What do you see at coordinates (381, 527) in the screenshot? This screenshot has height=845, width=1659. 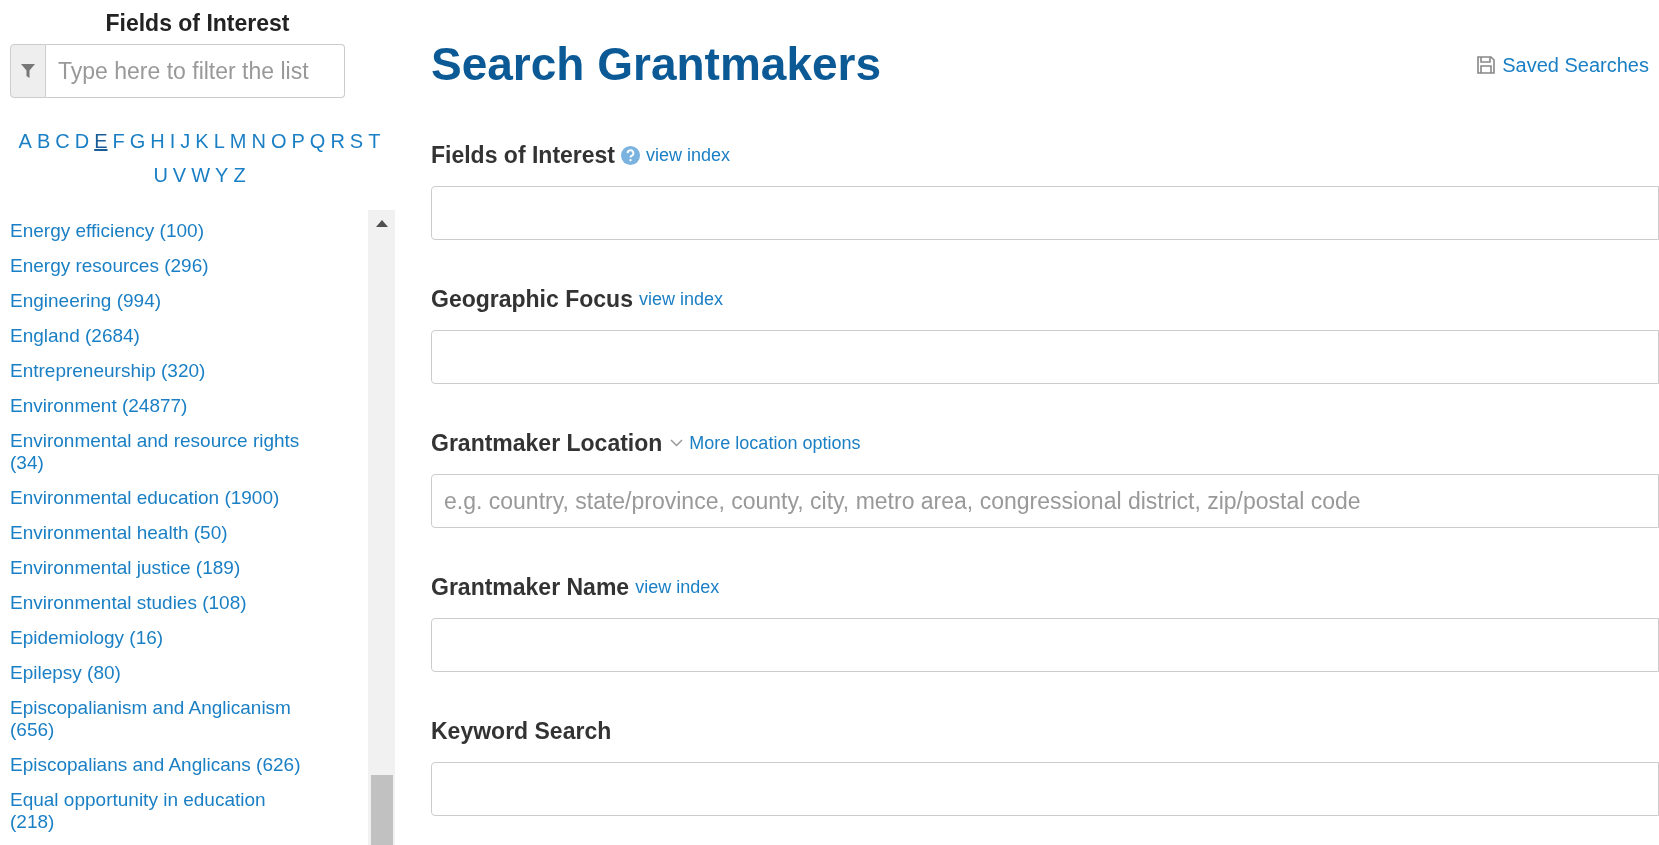 I see `scrollbar` at bounding box center [381, 527].